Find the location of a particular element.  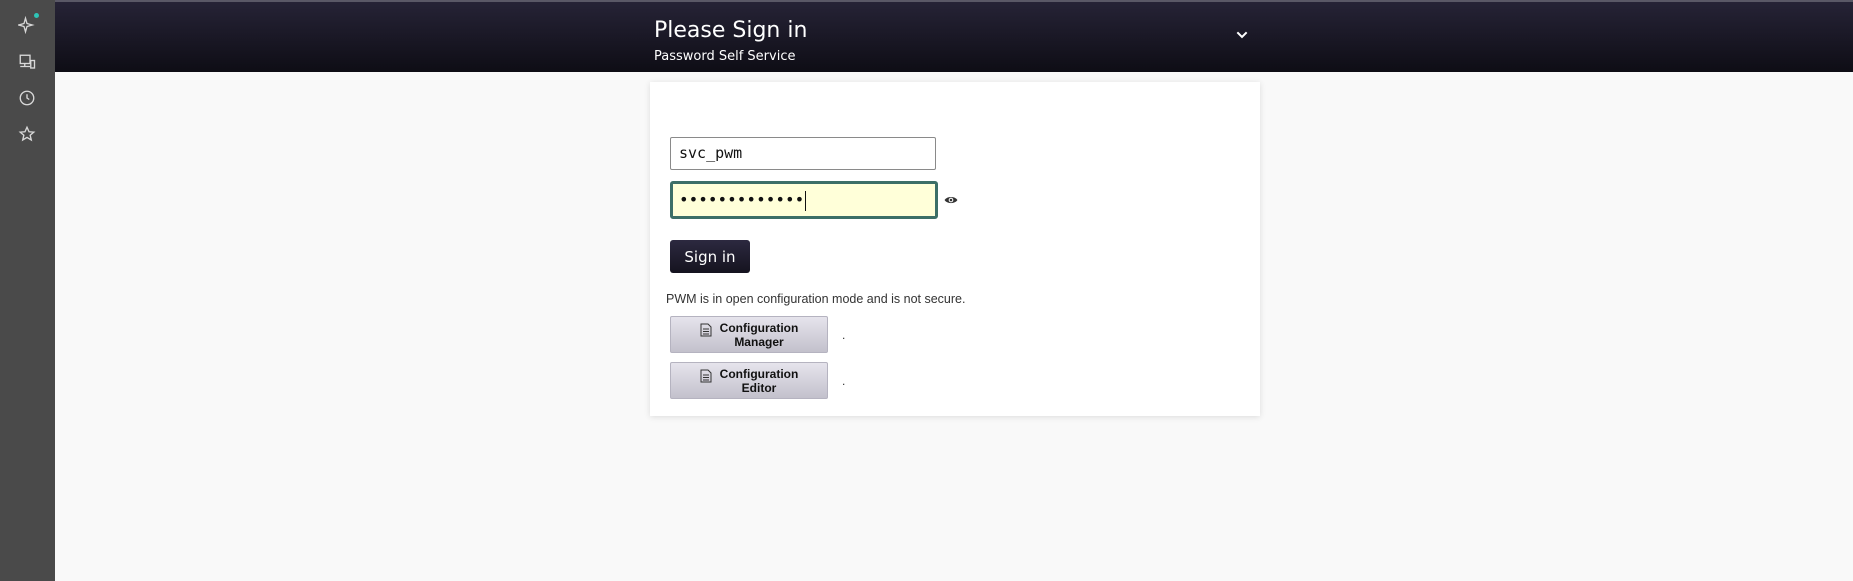

history-icon is located at coordinates (27, 98).